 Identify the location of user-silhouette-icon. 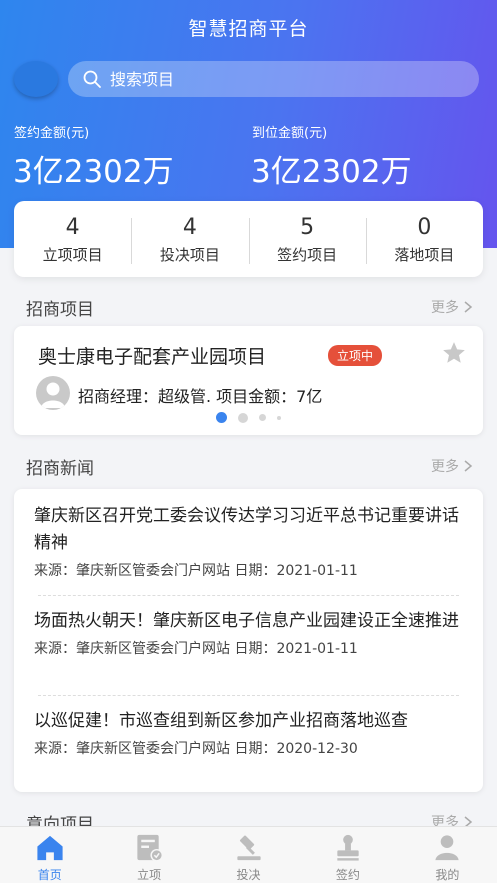
(53, 395).